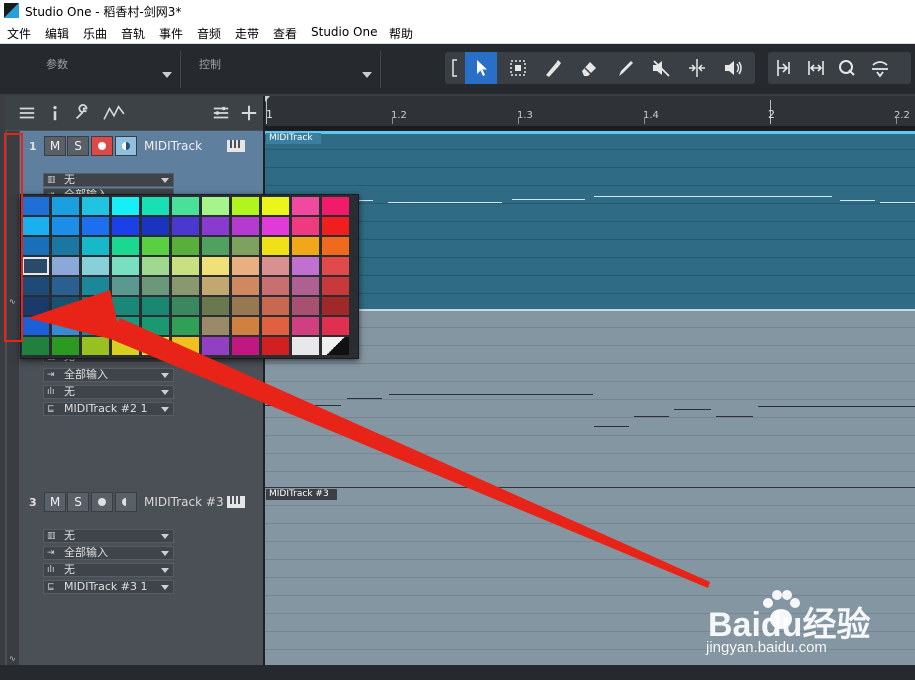 The height and width of the screenshot is (680, 915). I want to click on solo-button: S, so click(78, 146).